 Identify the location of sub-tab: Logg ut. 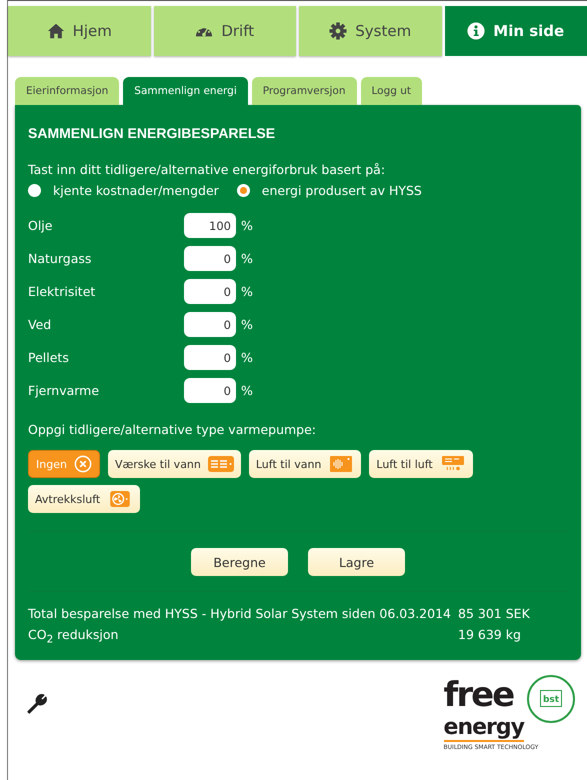
(391, 91).